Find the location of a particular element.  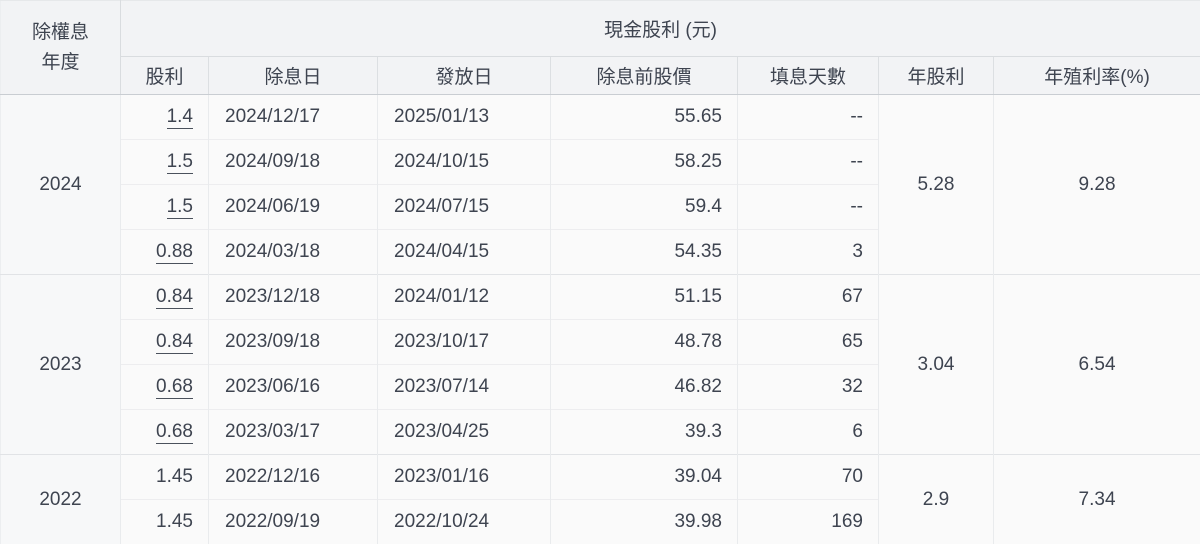

cell-pay-date: 2024/07/15 is located at coordinates (464, 207).